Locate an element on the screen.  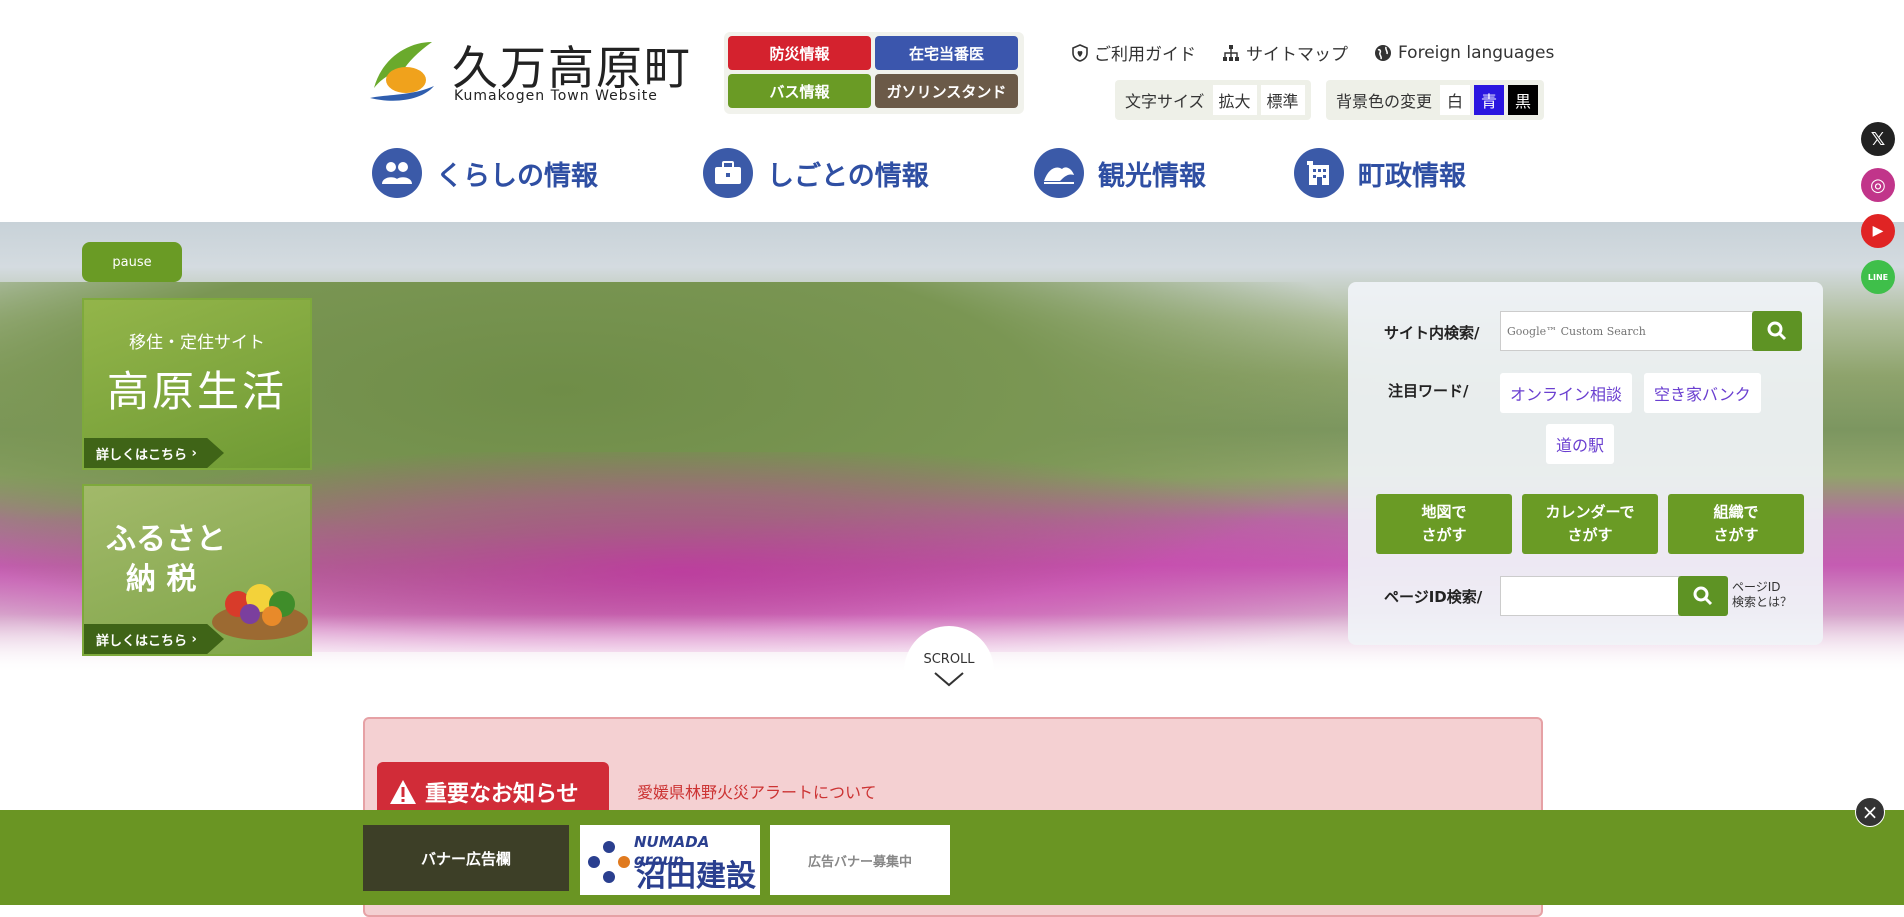
font-size-label: 文字サイズ is located at coordinates (1165, 101).